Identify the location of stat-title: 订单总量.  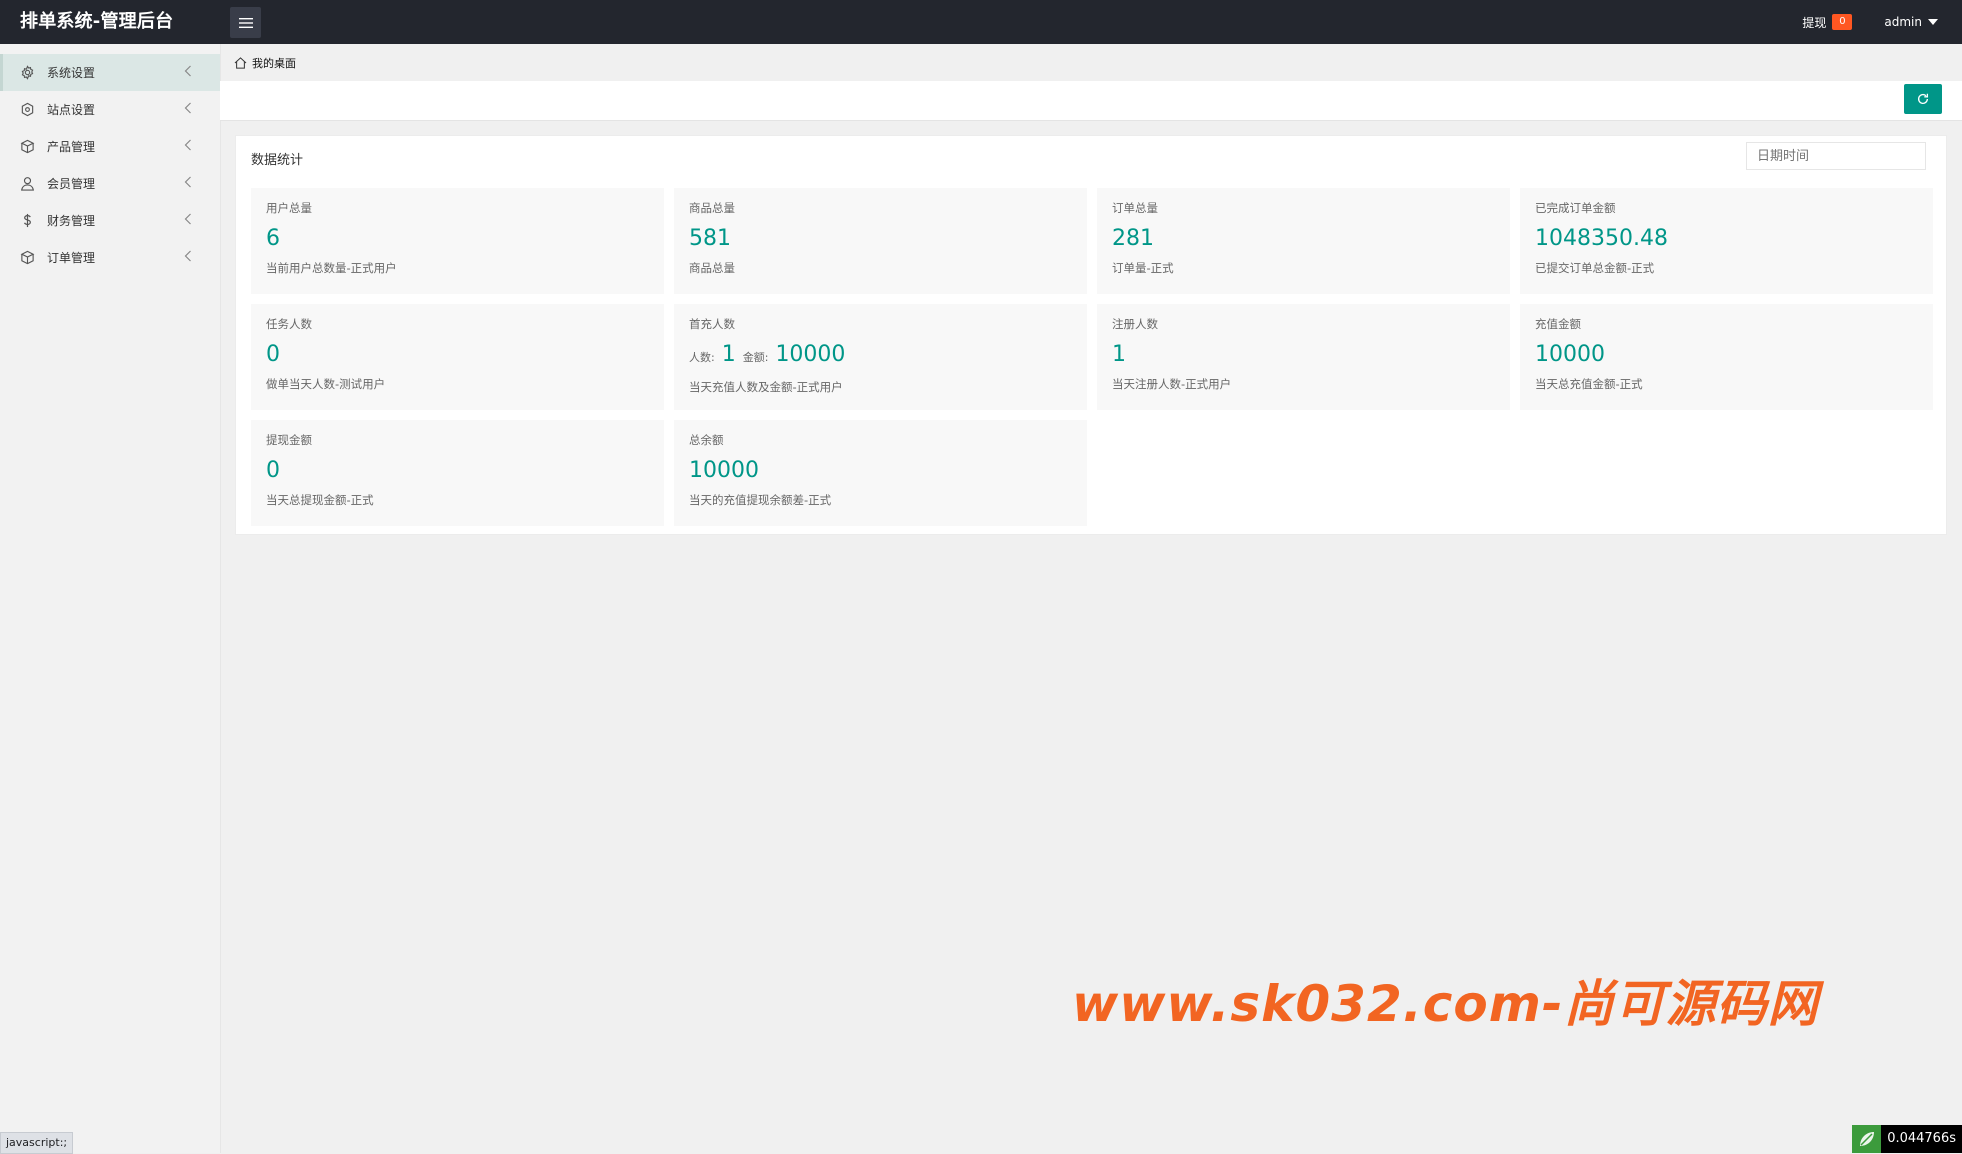
(1135, 208).